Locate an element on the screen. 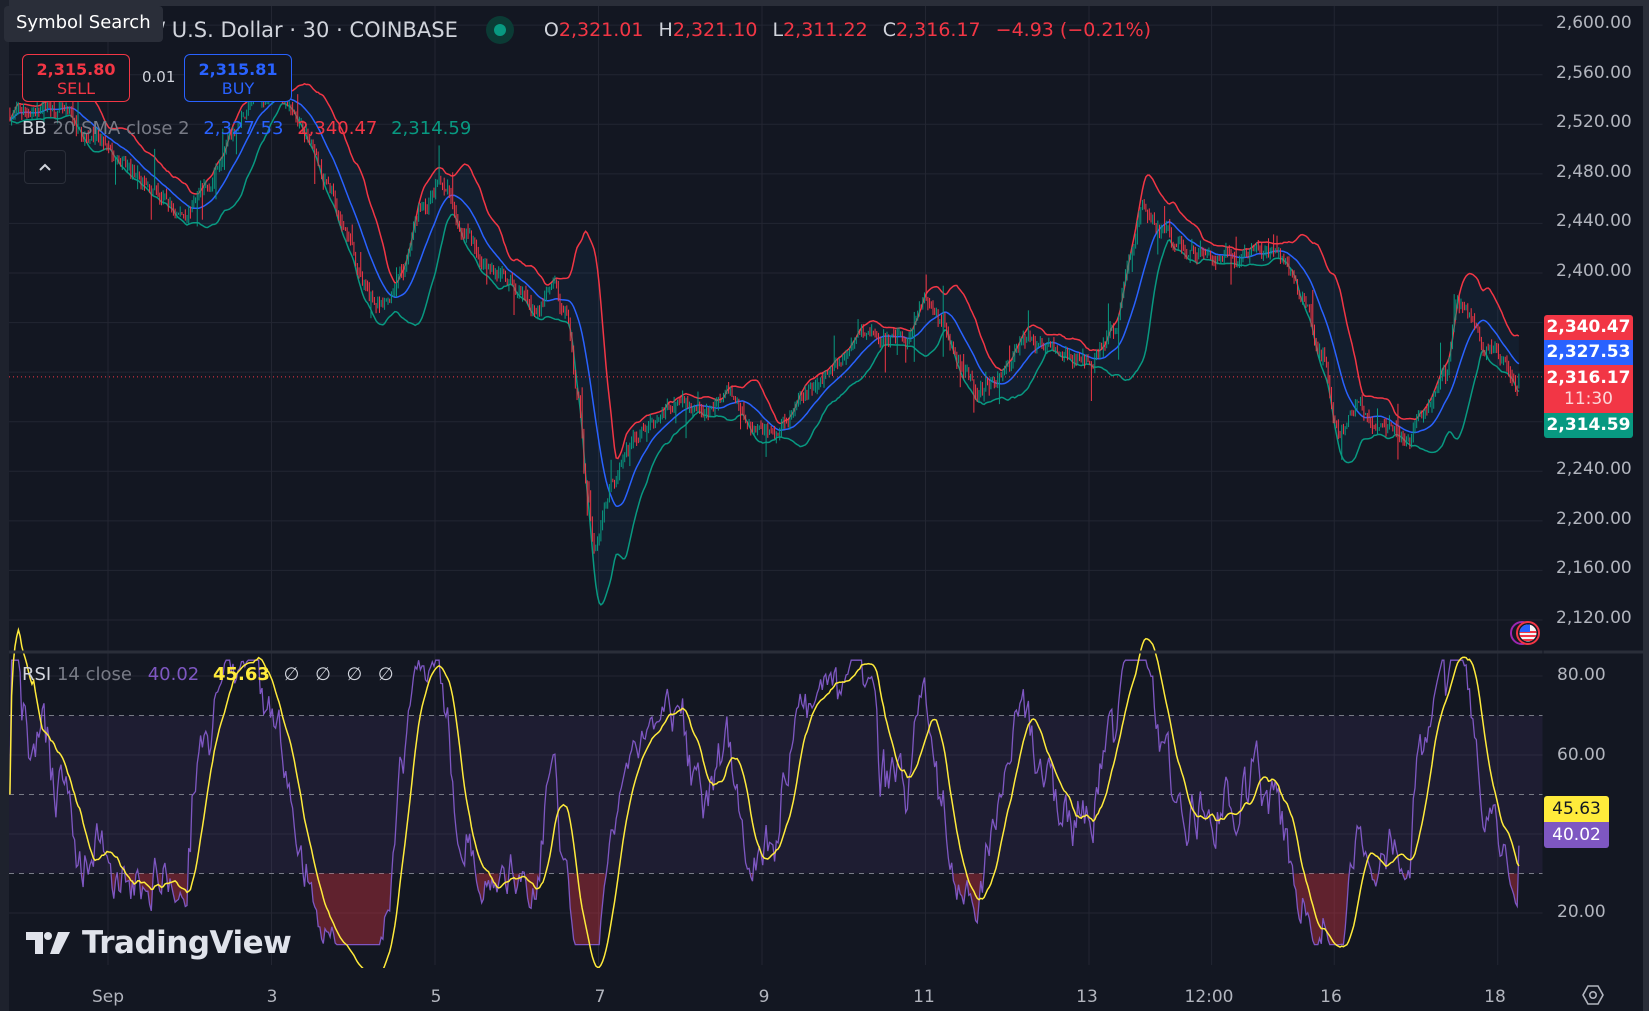  chevron-up-icon is located at coordinates (45, 167).